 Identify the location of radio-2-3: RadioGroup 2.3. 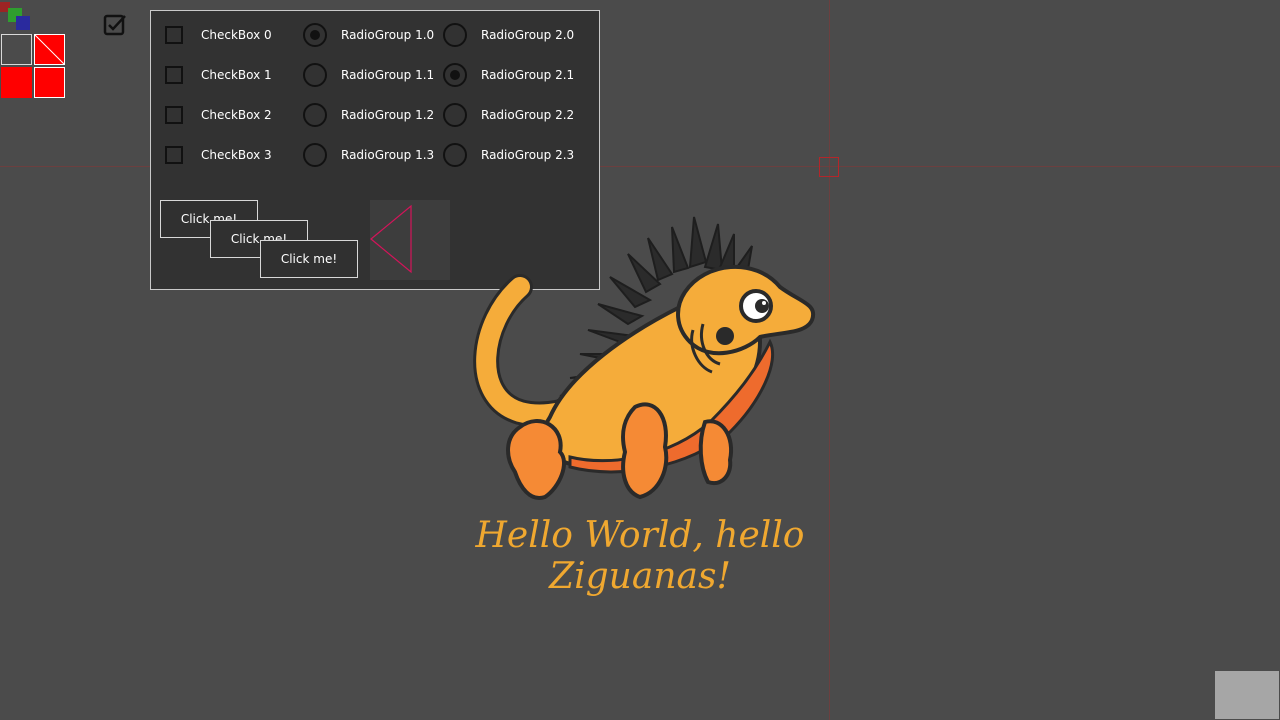
(508, 155).